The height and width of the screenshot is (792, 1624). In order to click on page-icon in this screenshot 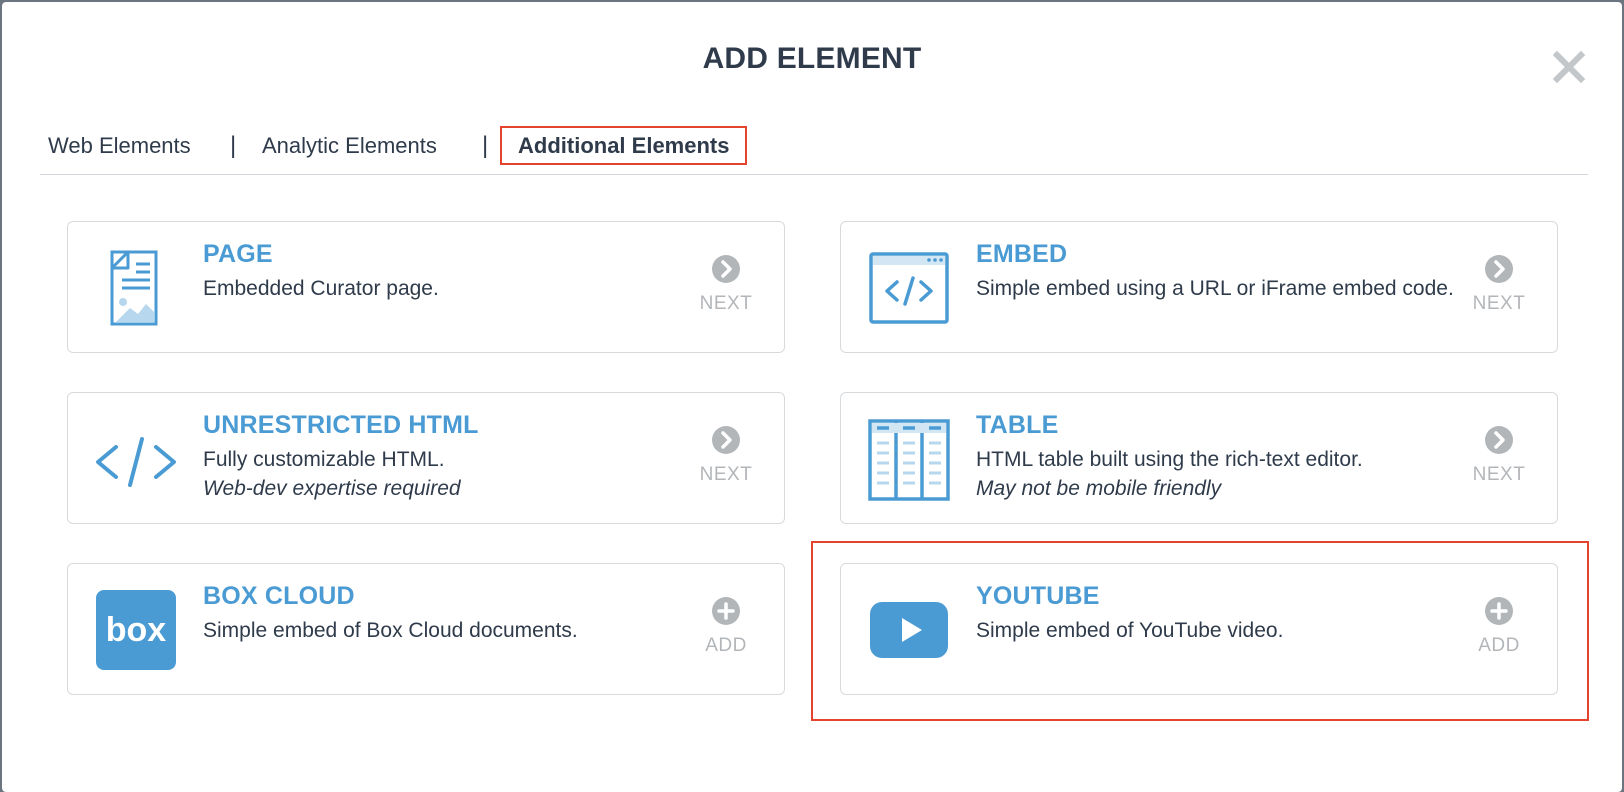, I will do `click(136, 288)`.